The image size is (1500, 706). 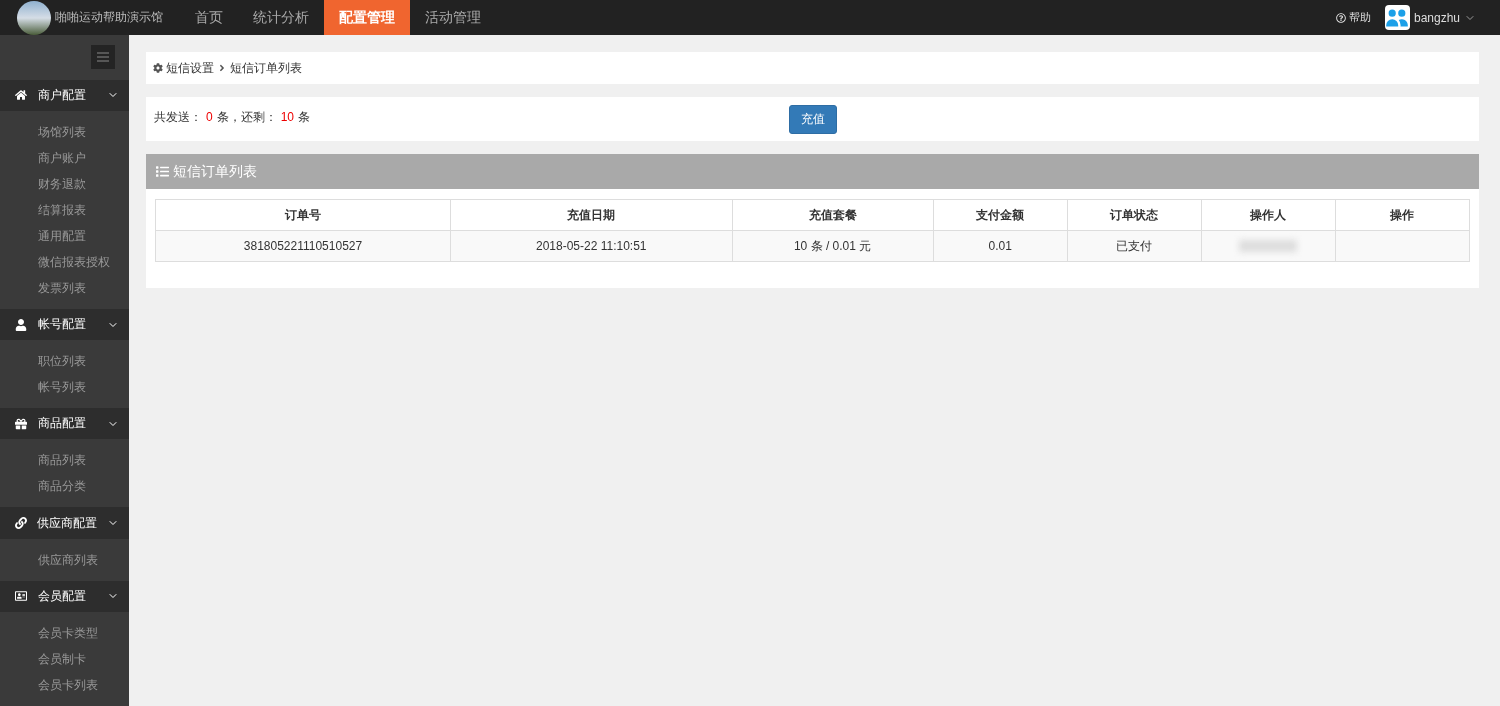 What do you see at coordinates (64, 633) in the screenshot?
I see `sidebar-item: 会员卡类型` at bounding box center [64, 633].